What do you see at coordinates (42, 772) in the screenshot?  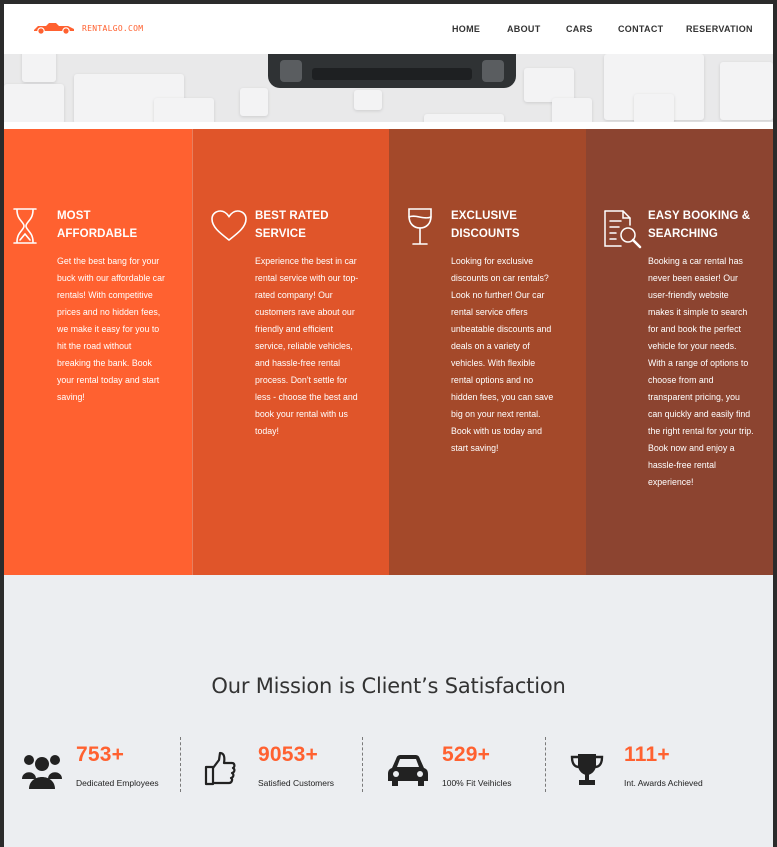 I see `users-icon` at bounding box center [42, 772].